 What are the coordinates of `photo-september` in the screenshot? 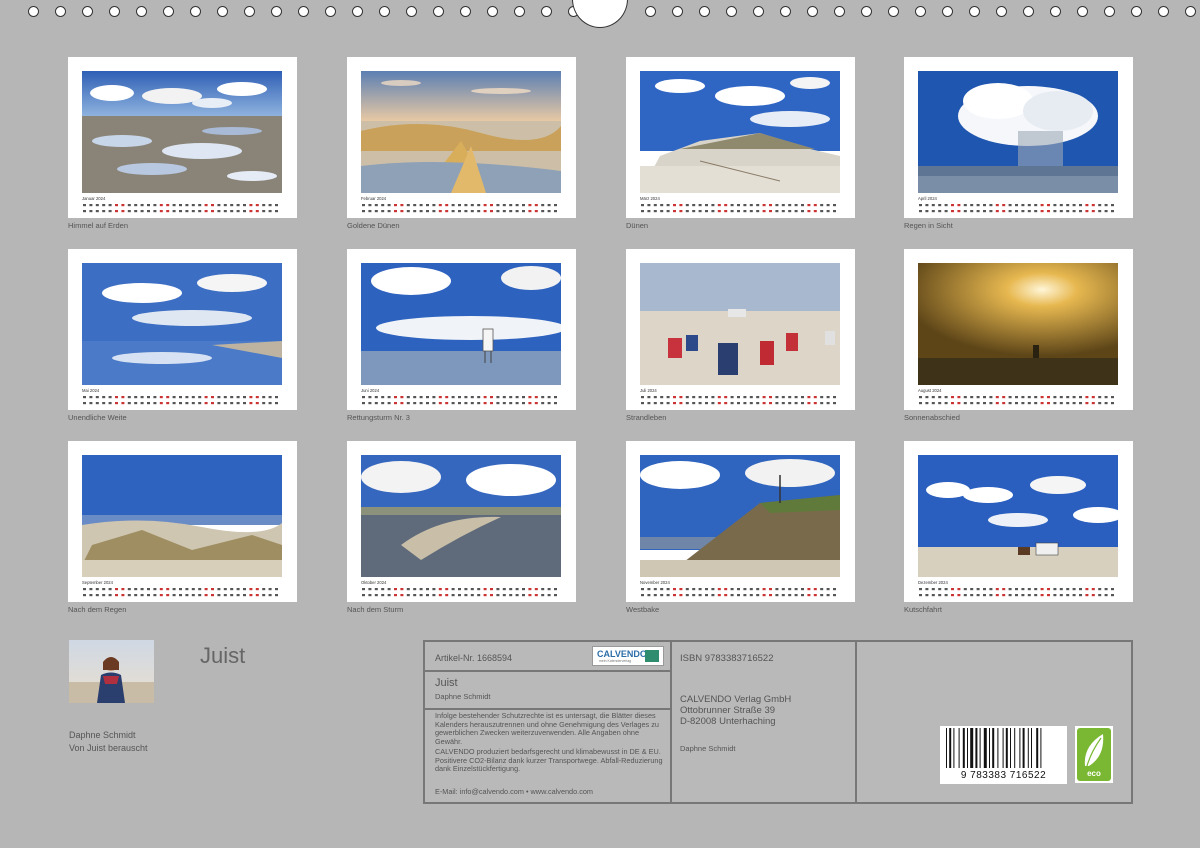 It's located at (182, 516).